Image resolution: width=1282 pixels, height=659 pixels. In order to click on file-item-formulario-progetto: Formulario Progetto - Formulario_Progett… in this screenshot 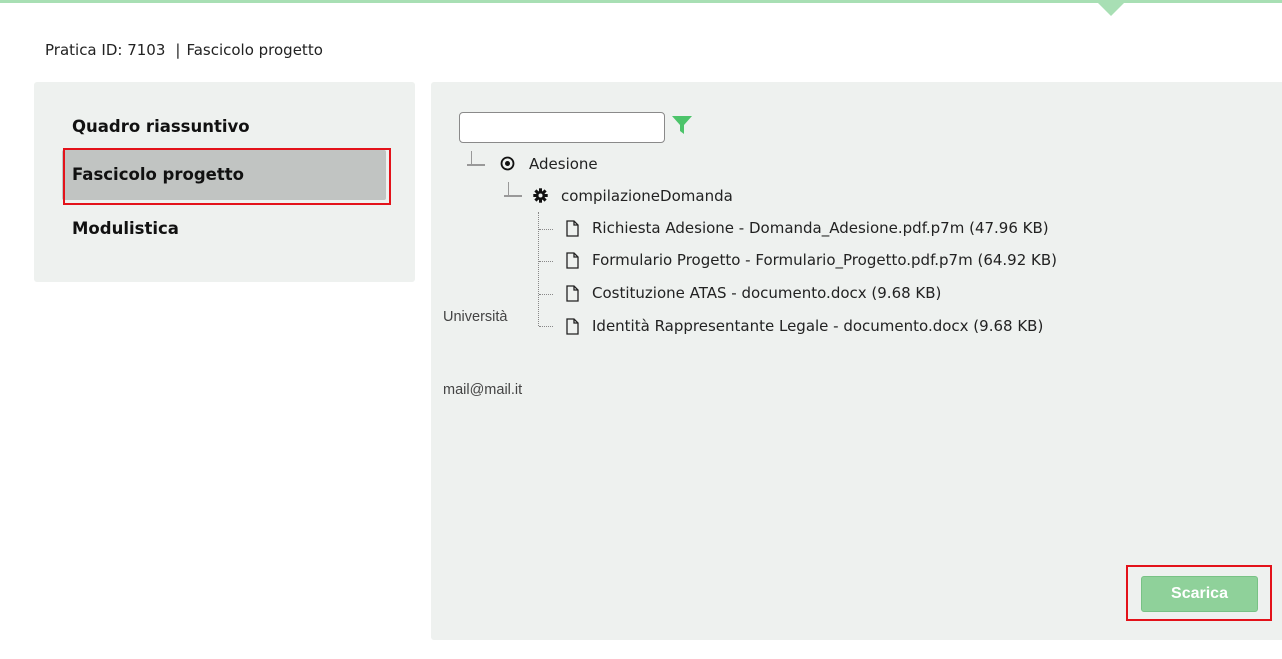, I will do `click(824, 260)`.